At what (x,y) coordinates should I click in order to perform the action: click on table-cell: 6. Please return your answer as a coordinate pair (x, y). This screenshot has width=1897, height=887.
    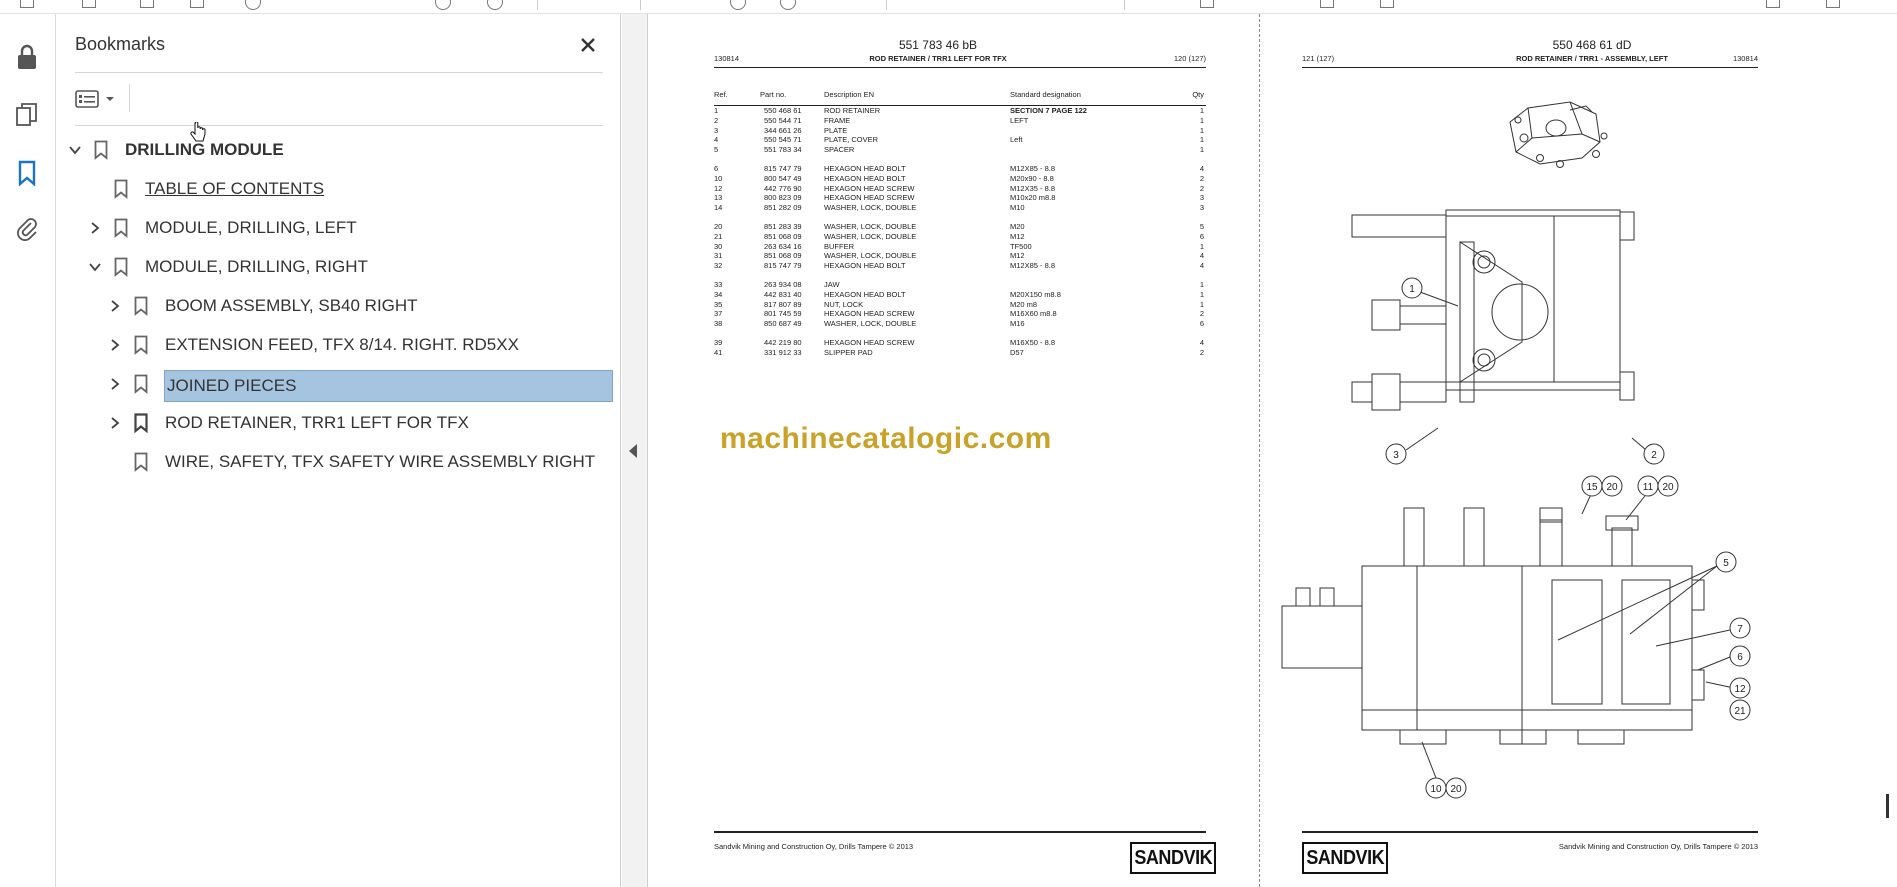
    Looking at the image, I should click on (1201, 236).